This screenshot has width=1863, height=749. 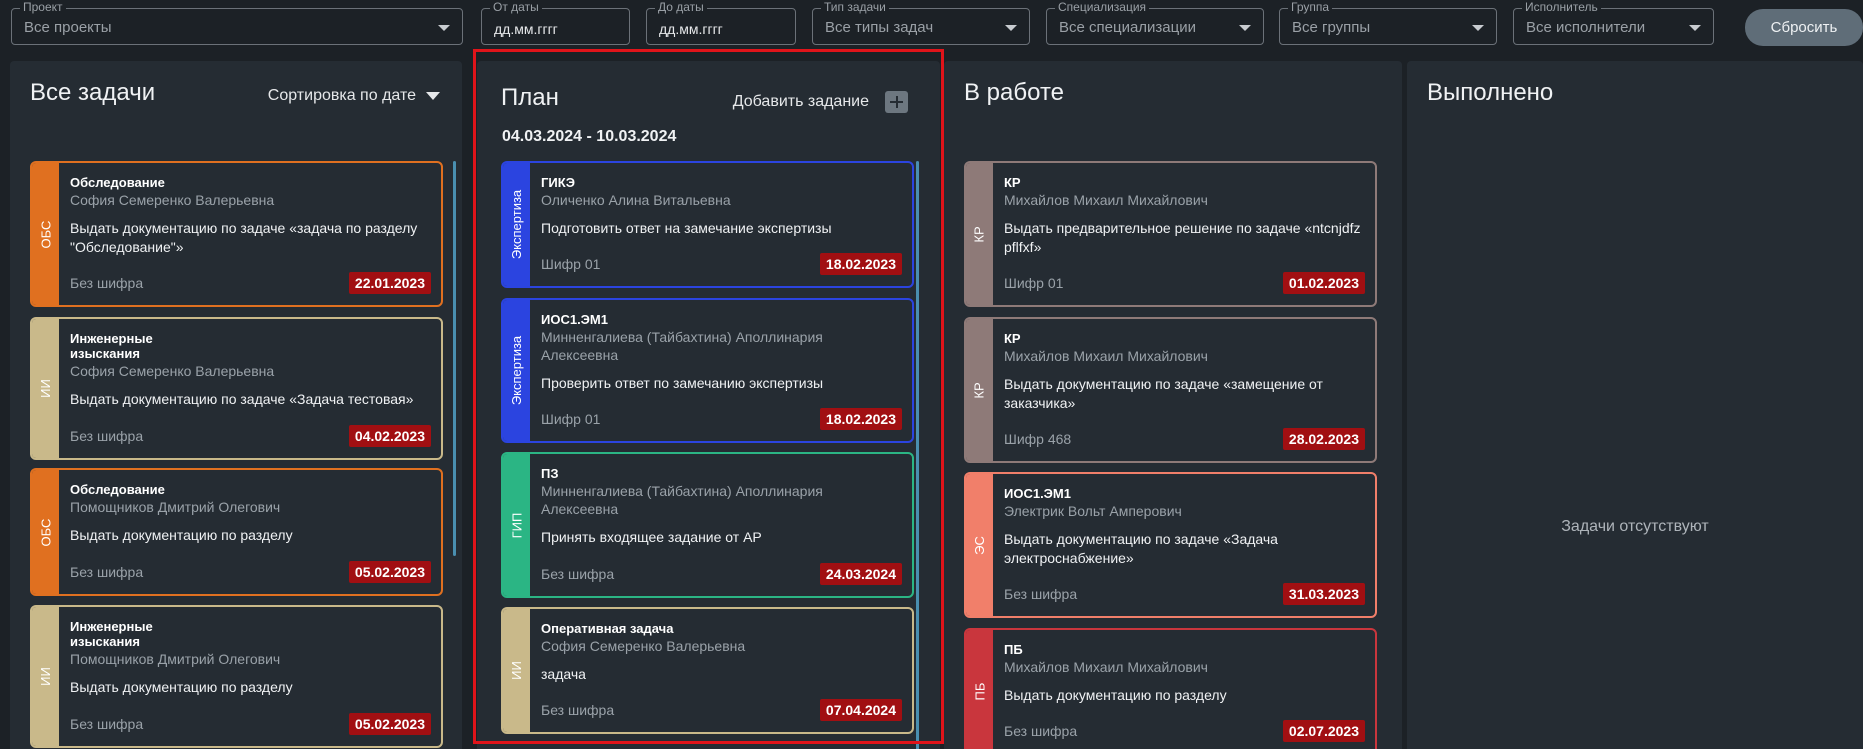 I want to click on card-person: Оличенко Алина Витальевна, so click(x=636, y=200).